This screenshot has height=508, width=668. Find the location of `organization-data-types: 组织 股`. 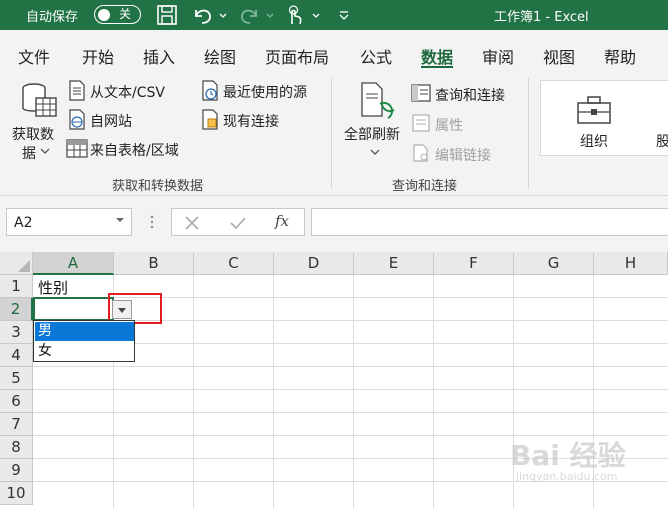

organization-data-types: 组织 股 is located at coordinates (604, 118).